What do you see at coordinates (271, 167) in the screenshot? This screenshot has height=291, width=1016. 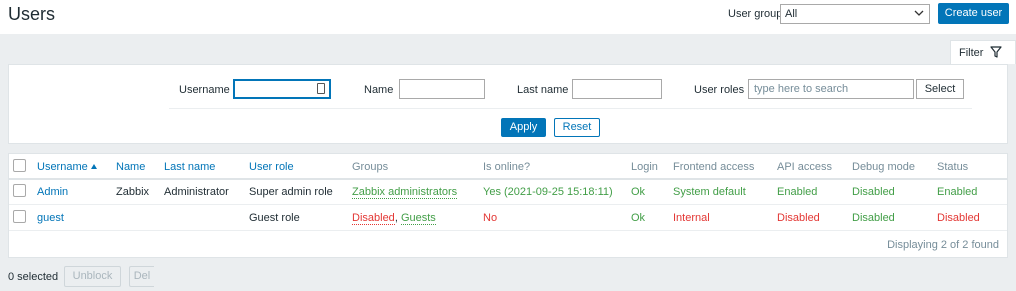 I see `column-header-user-role: User role` at bounding box center [271, 167].